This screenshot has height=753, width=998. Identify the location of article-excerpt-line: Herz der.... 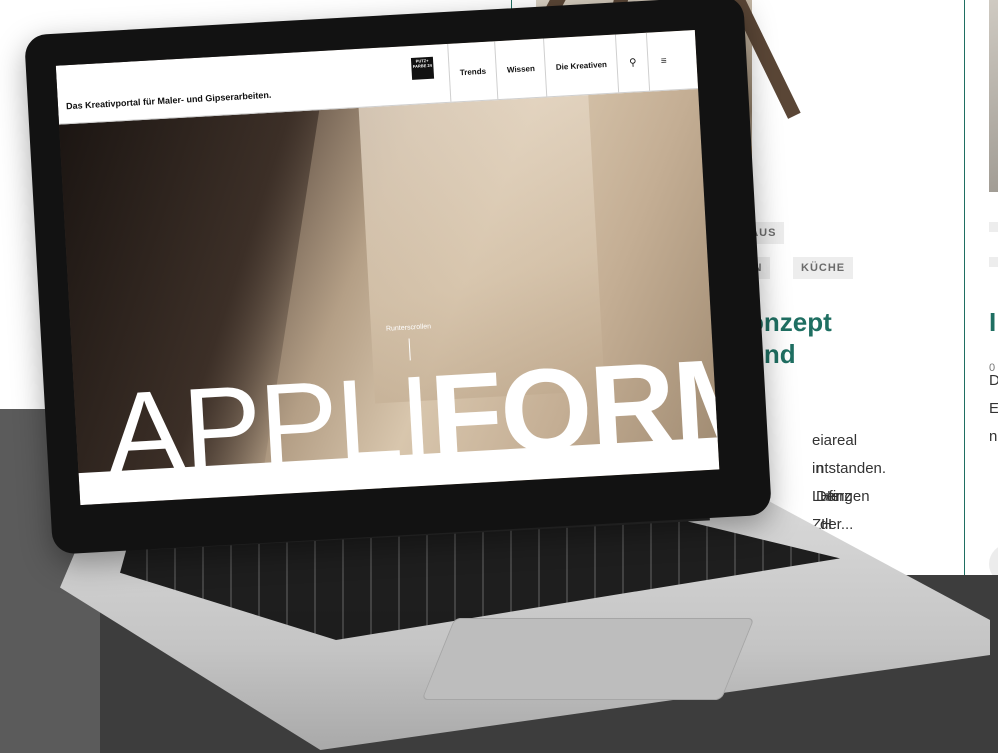
(837, 510).